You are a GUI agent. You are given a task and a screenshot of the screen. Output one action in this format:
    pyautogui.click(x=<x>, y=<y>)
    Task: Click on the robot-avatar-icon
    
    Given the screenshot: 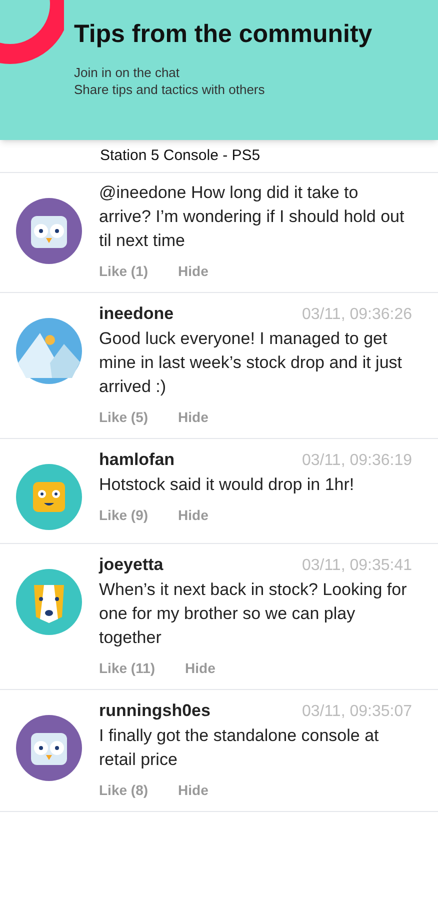 What is the action you would take?
    pyautogui.click(x=49, y=497)
    